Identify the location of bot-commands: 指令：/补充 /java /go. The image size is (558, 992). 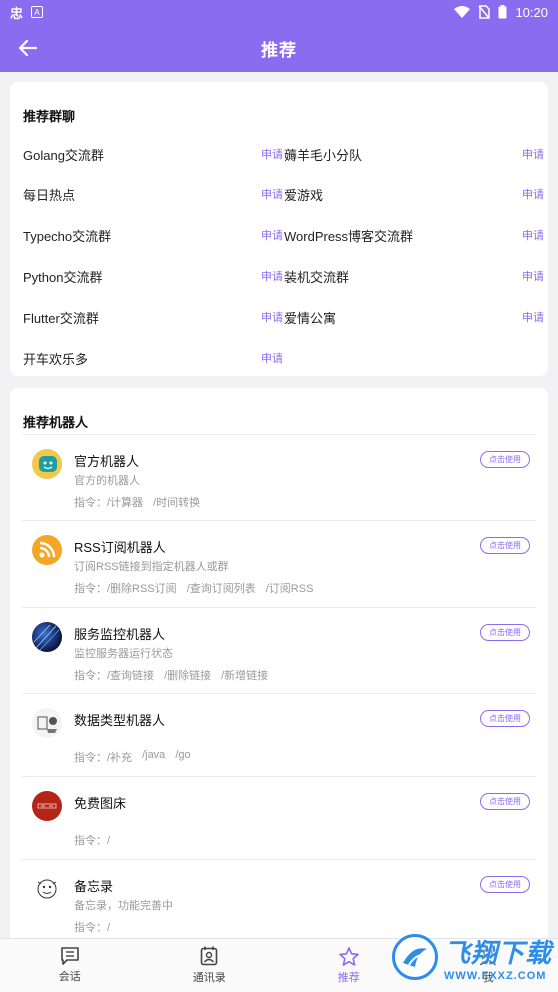
(132, 757).